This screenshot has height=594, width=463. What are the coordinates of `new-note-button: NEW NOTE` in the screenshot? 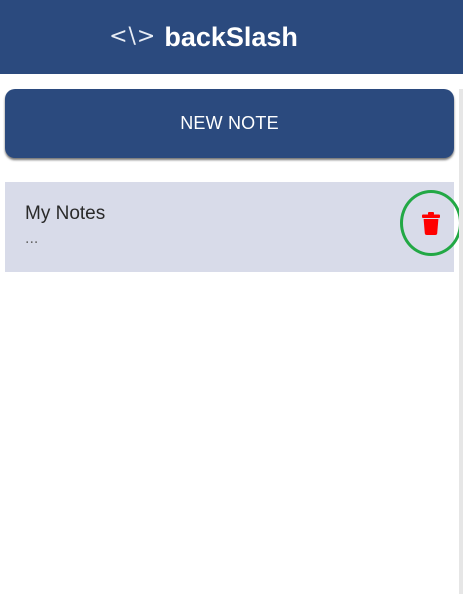 It's located at (229, 123).